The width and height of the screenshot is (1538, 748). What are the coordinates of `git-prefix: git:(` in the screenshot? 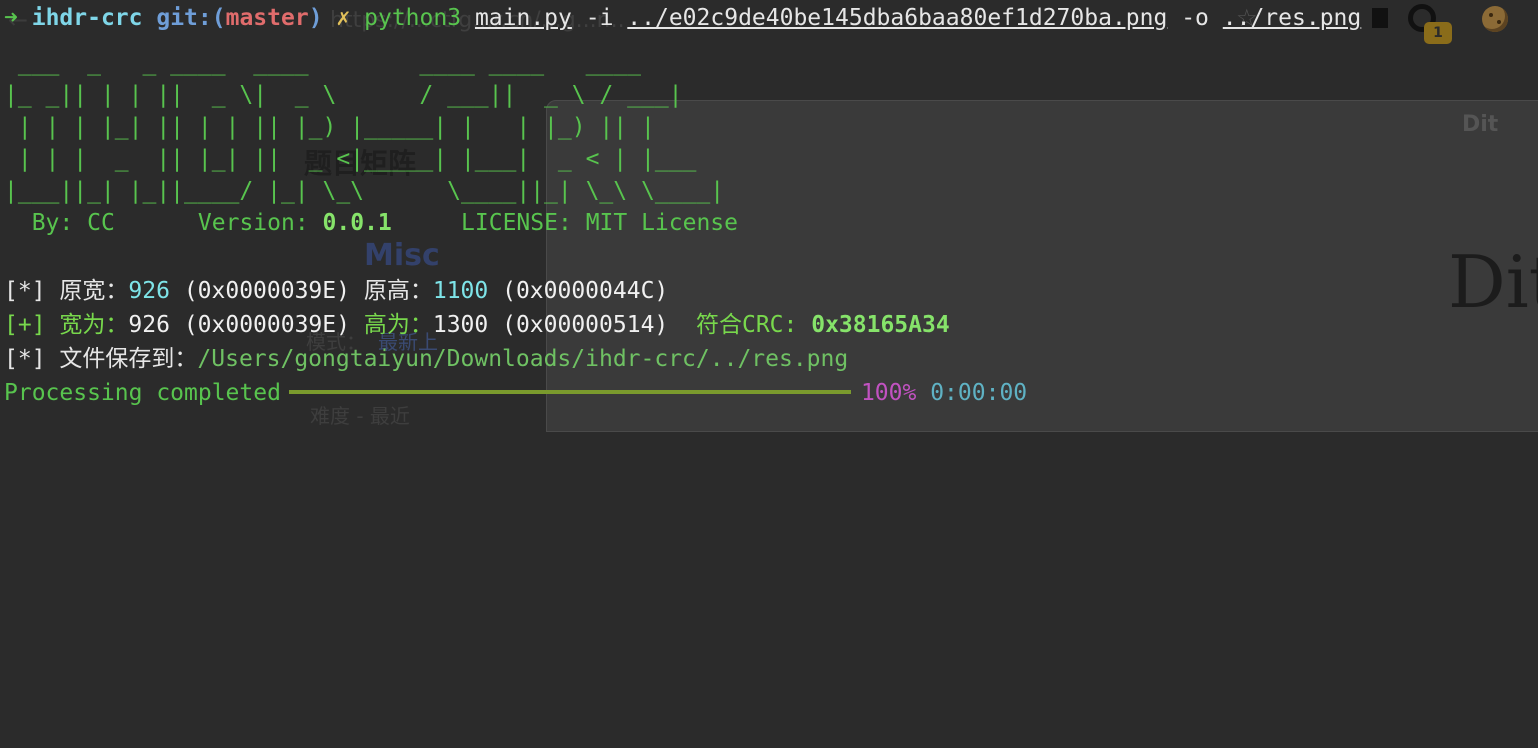 It's located at (191, 18).